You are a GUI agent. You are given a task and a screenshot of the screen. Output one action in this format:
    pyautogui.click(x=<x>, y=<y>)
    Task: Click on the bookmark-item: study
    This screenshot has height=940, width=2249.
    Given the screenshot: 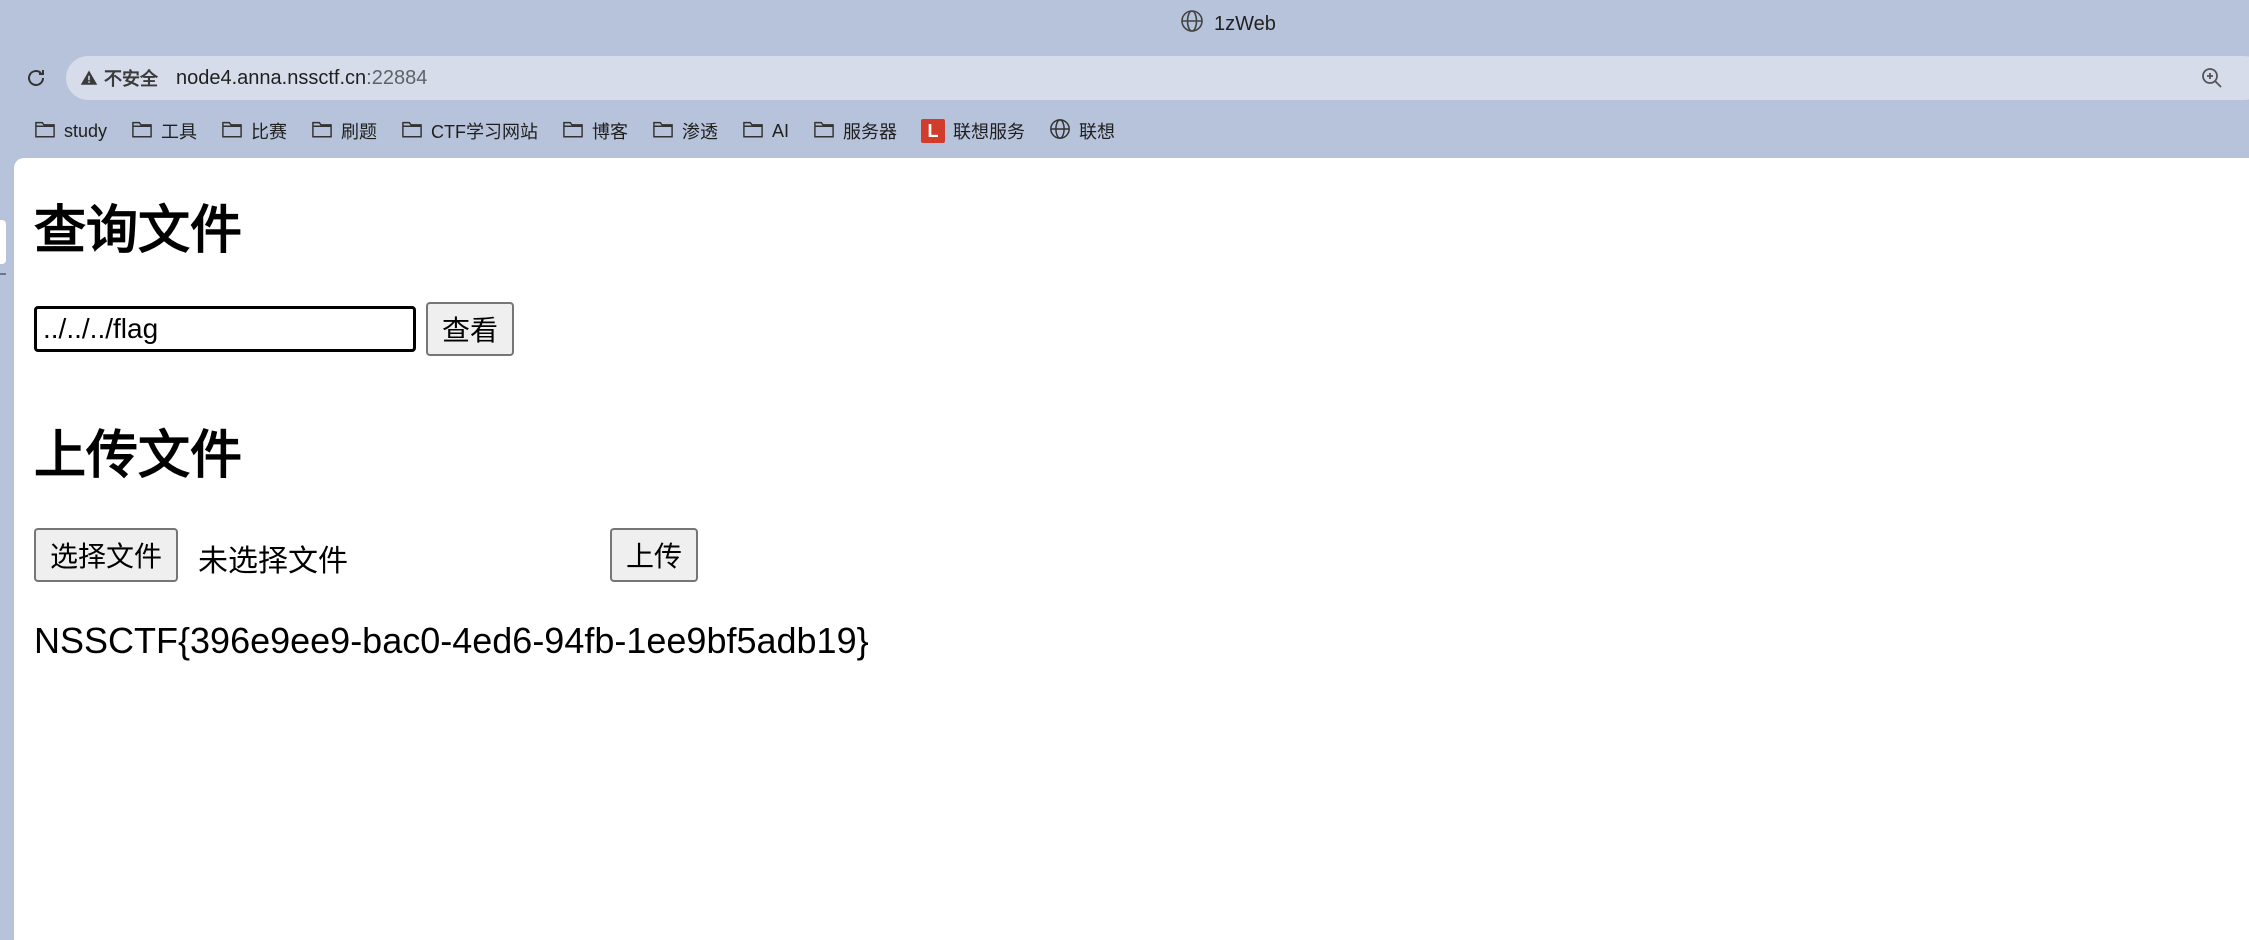 What is the action you would take?
    pyautogui.click(x=70, y=131)
    